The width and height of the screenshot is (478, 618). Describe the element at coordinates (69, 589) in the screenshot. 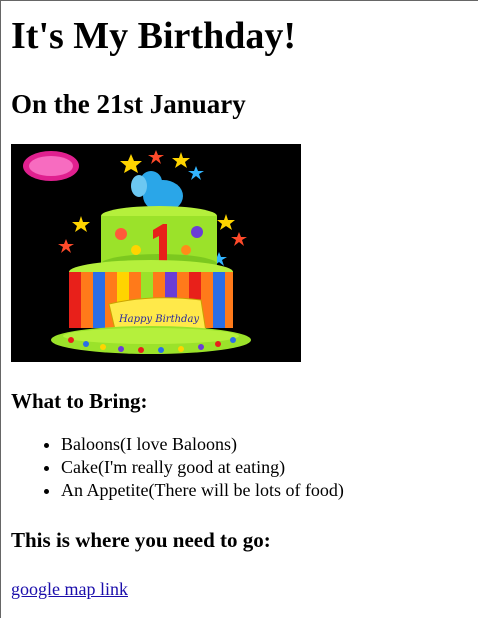

I see `google-map-link: google map link` at that location.